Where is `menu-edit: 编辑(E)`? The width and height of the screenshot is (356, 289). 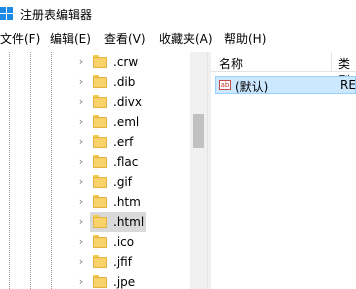
menu-edit: 编辑(E) is located at coordinates (70, 38).